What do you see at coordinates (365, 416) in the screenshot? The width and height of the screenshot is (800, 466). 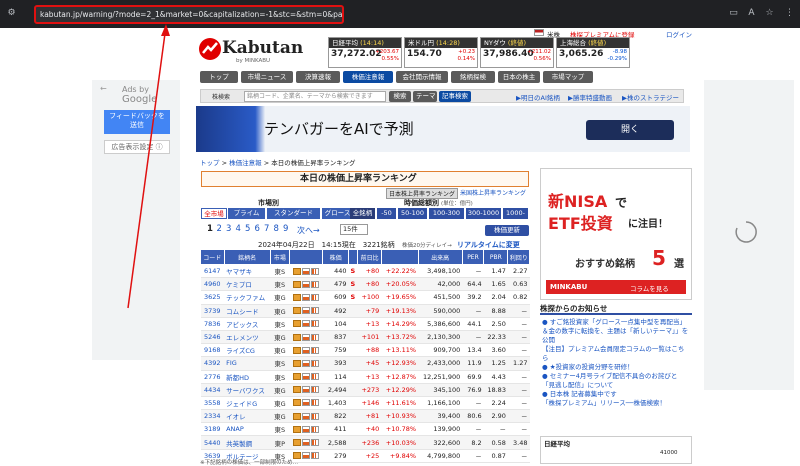 I see `table-row: 2334 イオレ 東G 822 +81 +10.93% 39,400 80.6 2.90 －` at bounding box center [365, 416].